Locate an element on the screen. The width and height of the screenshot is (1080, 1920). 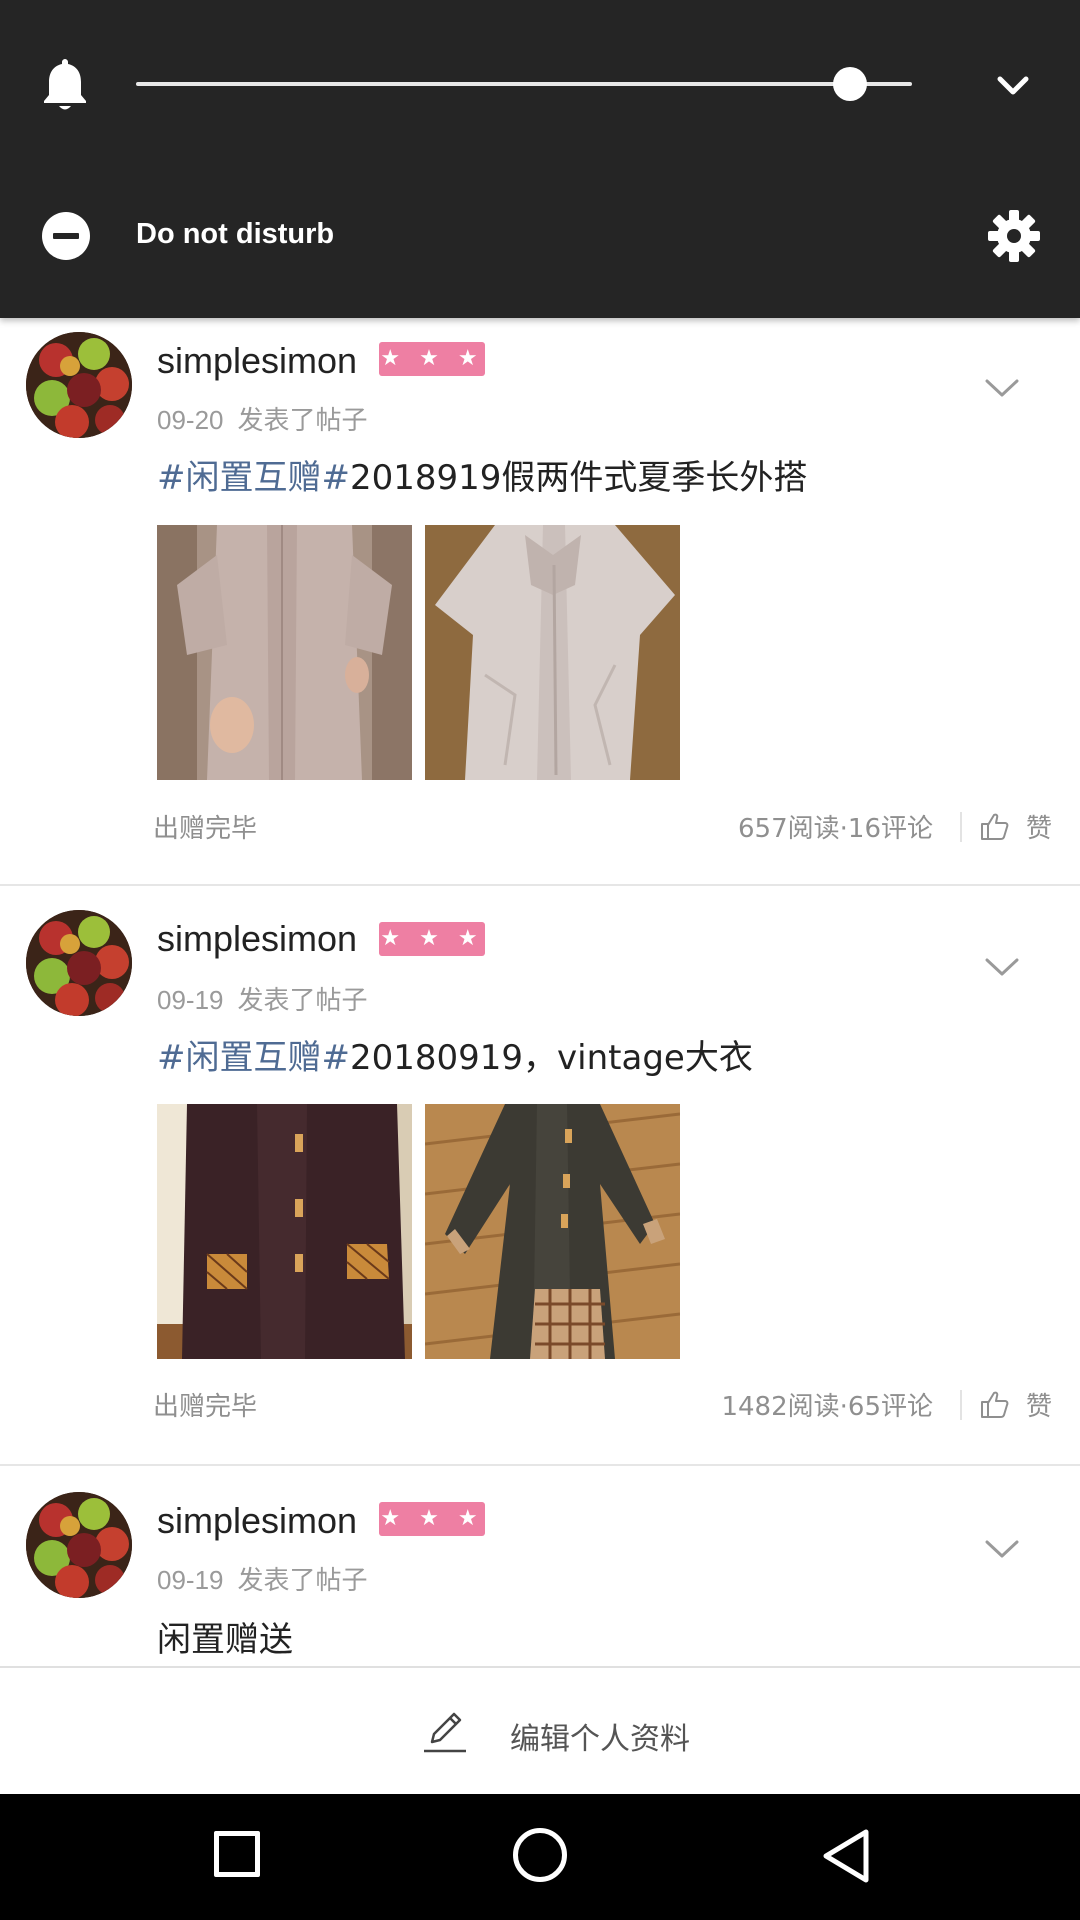
post-title: 闲置赠送 is located at coordinates (225, 1636).